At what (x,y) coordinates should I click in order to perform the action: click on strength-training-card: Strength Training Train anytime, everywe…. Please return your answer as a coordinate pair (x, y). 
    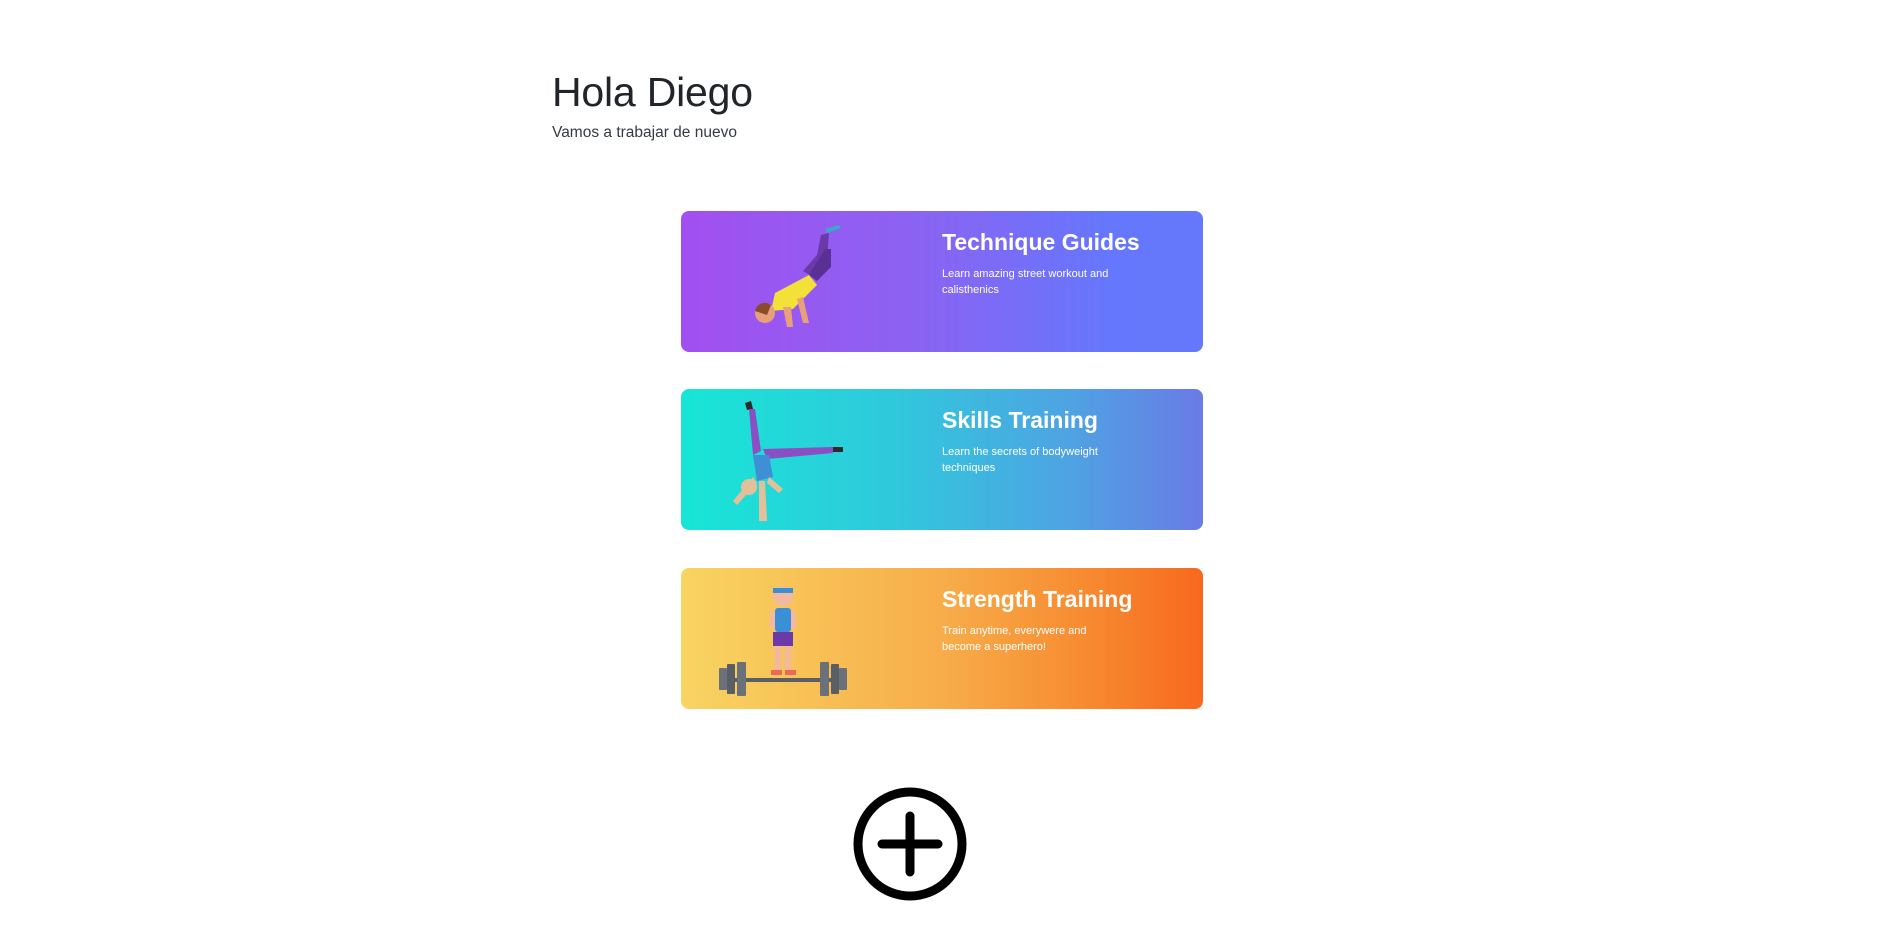
    Looking at the image, I should click on (942, 638).